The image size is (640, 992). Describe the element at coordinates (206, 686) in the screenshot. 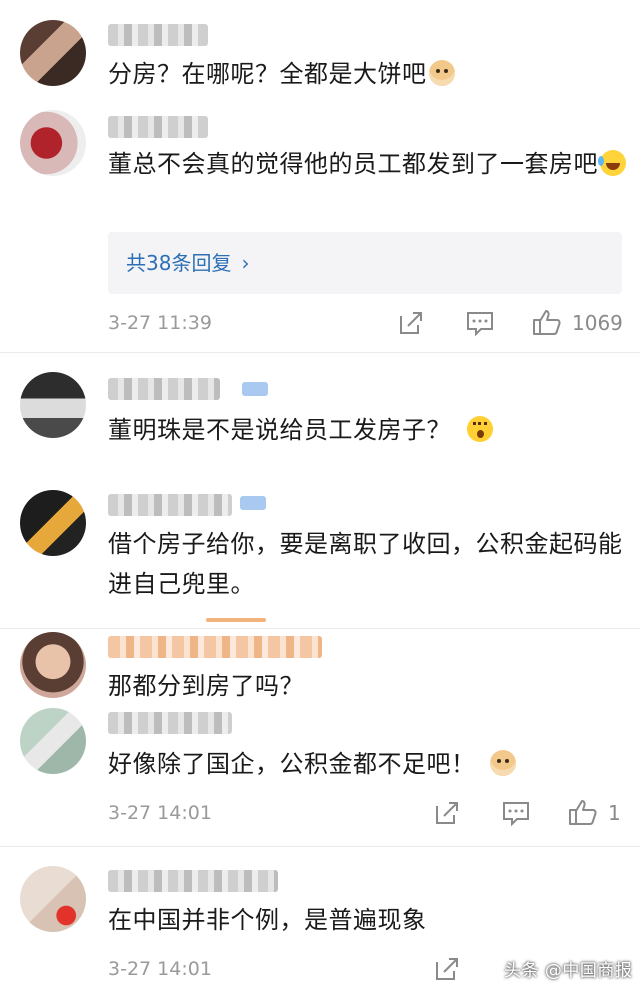

I see `comment-text: 那都分到房了吗？` at that location.